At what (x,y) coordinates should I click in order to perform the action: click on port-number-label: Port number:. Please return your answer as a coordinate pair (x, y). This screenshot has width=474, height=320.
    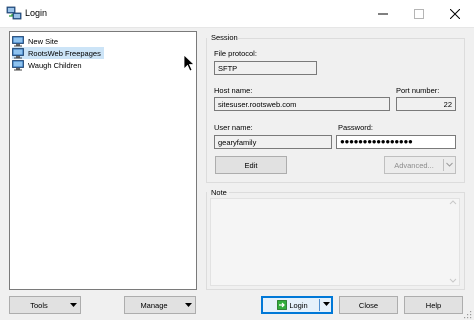
    Looking at the image, I should click on (418, 90).